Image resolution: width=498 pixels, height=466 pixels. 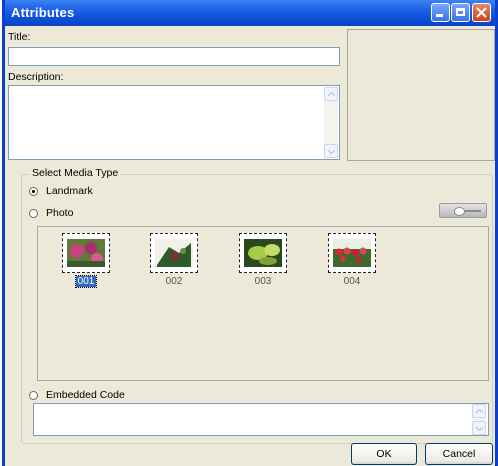 What do you see at coordinates (43, 12) in the screenshot?
I see `window-title: Attributes` at bounding box center [43, 12].